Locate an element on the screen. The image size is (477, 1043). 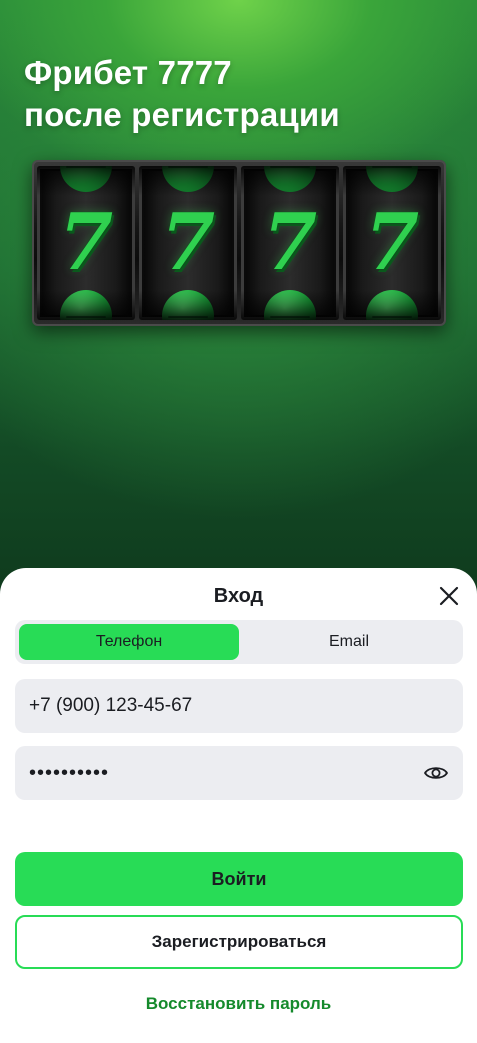
password-field-container is located at coordinates (239, 773).